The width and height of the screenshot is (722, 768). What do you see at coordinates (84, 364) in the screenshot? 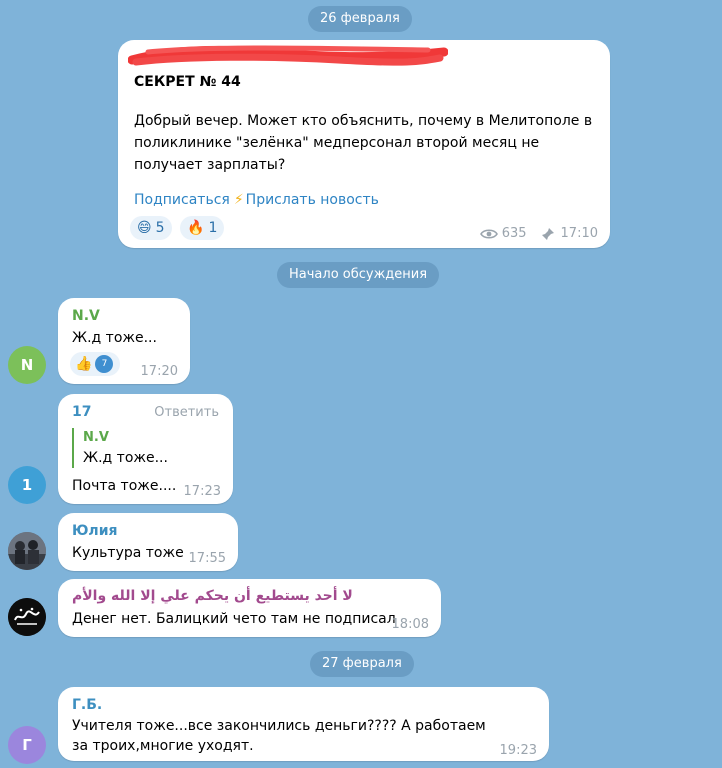
I see `thumbs-up-emoji-icon: 👍` at bounding box center [84, 364].